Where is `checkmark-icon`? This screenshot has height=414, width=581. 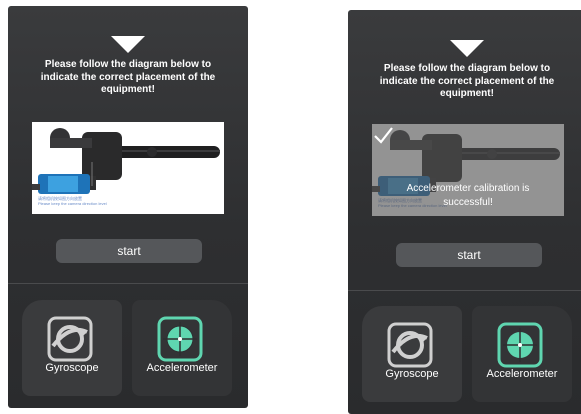
checkmark-icon is located at coordinates (383, 135).